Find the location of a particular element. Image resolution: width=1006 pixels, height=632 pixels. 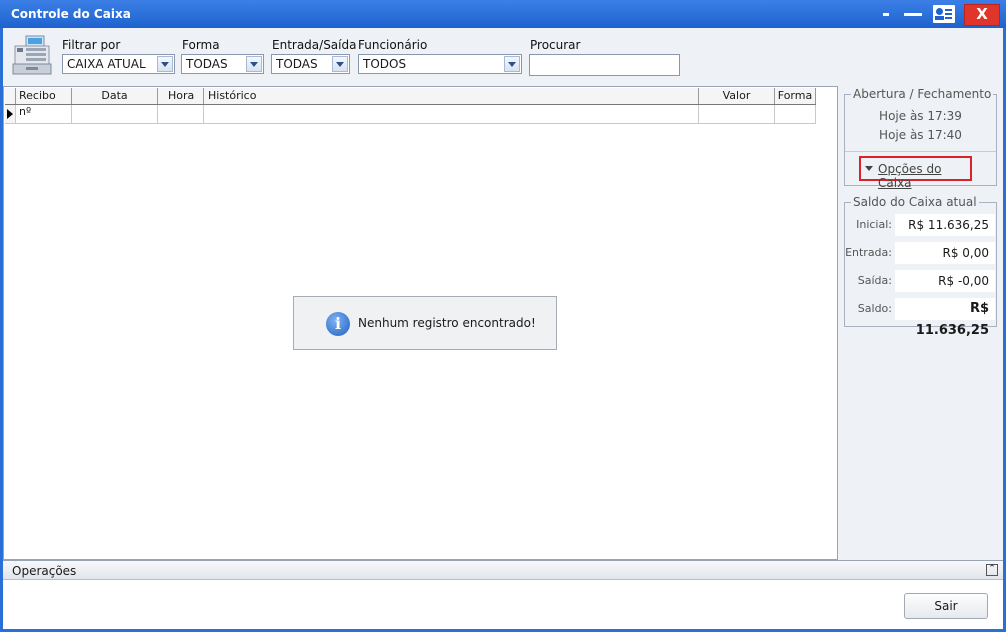

cash-register-icon is located at coordinates (32, 55).